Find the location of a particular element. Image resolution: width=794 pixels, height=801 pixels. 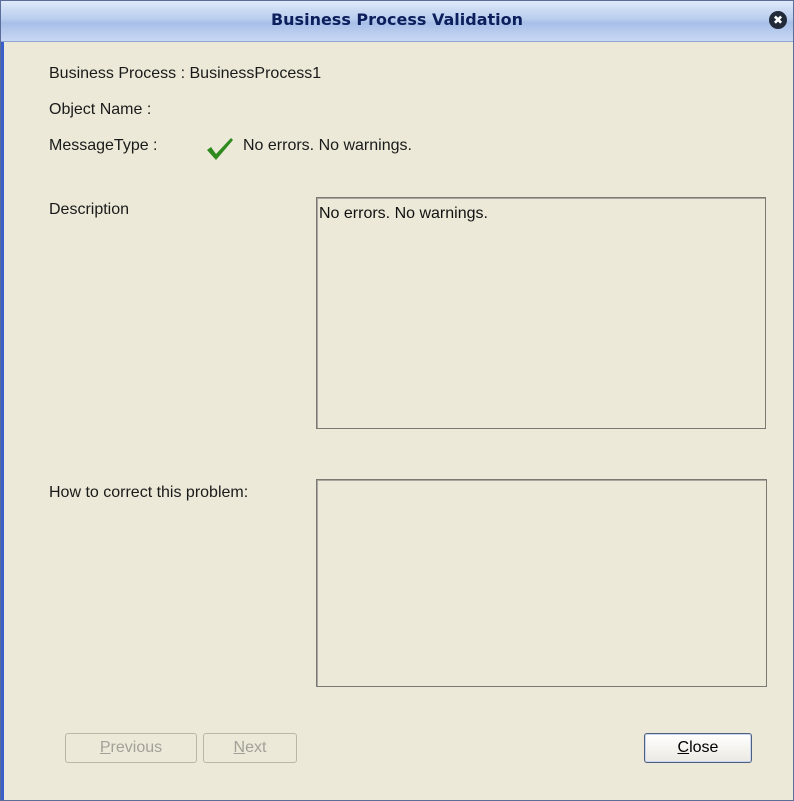

checkmark-icon is located at coordinates (220, 149).